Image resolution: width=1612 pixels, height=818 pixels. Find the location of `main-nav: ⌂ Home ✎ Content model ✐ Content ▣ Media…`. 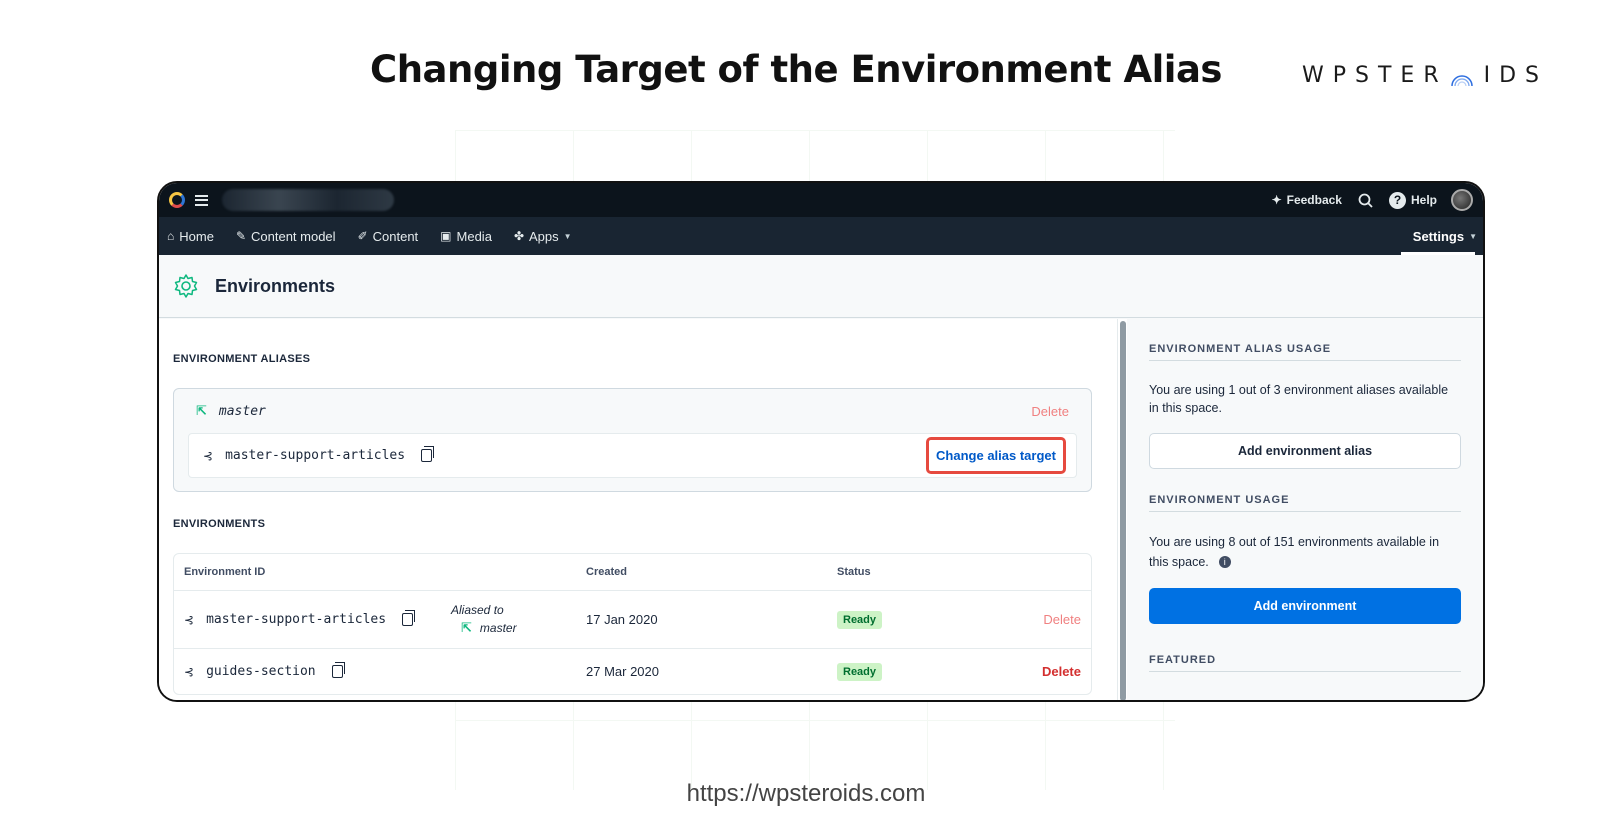

main-nav: ⌂ Home ✎ Content model ✐ Content ▣ Media… is located at coordinates (821, 236).